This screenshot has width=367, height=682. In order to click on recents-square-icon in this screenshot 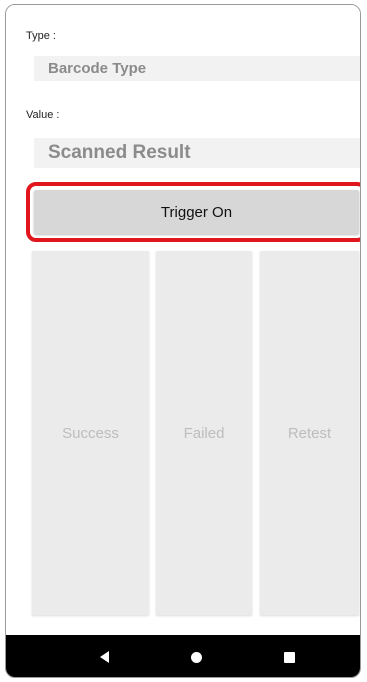, I will do `click(289, 657)`.